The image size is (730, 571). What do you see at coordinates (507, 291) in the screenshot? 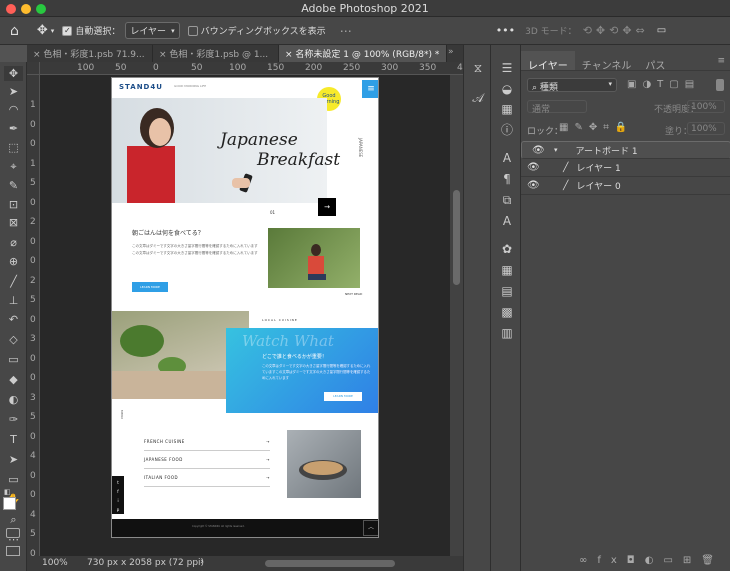
I see `gradients-icon: ▤` at bounding box center [507, 291].